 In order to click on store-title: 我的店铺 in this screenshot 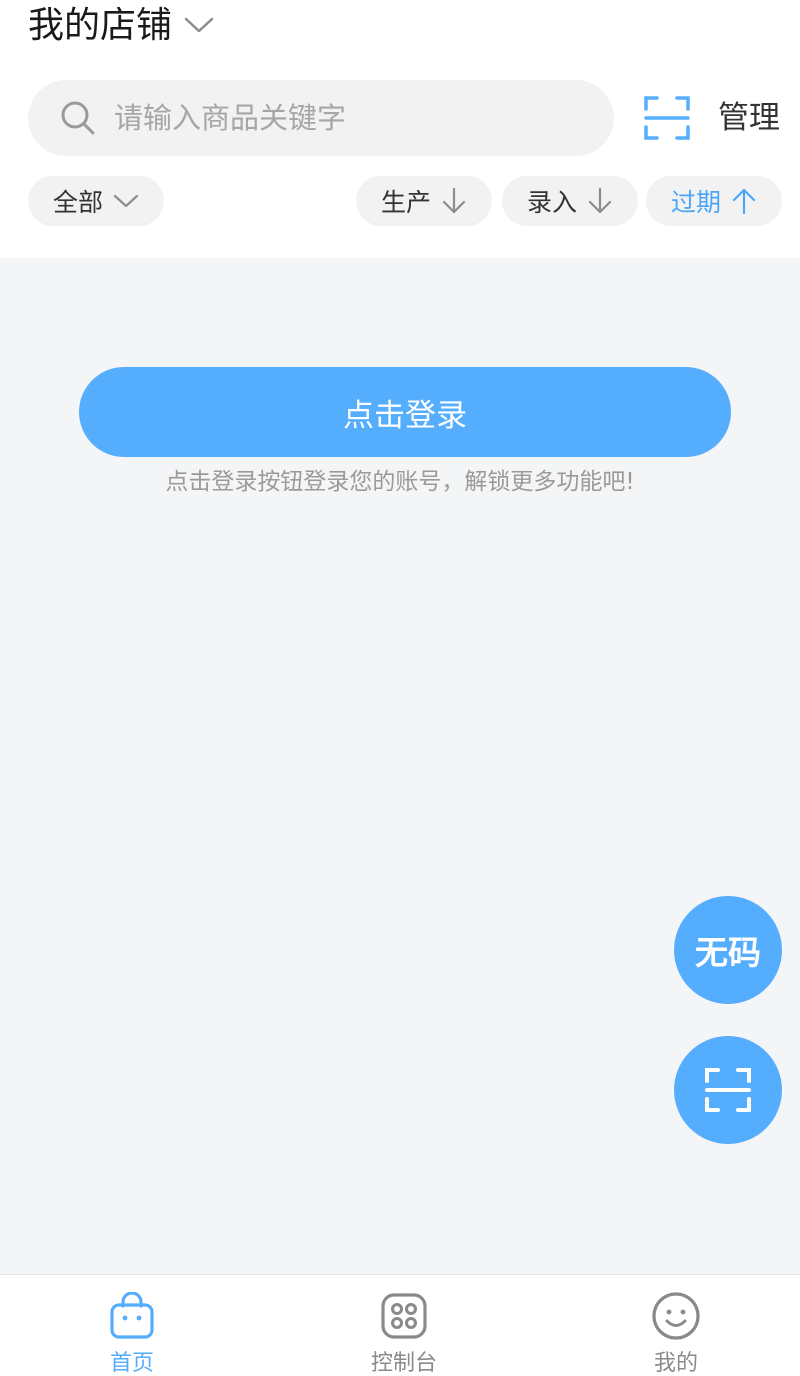, I will do `click(100, 25)`.